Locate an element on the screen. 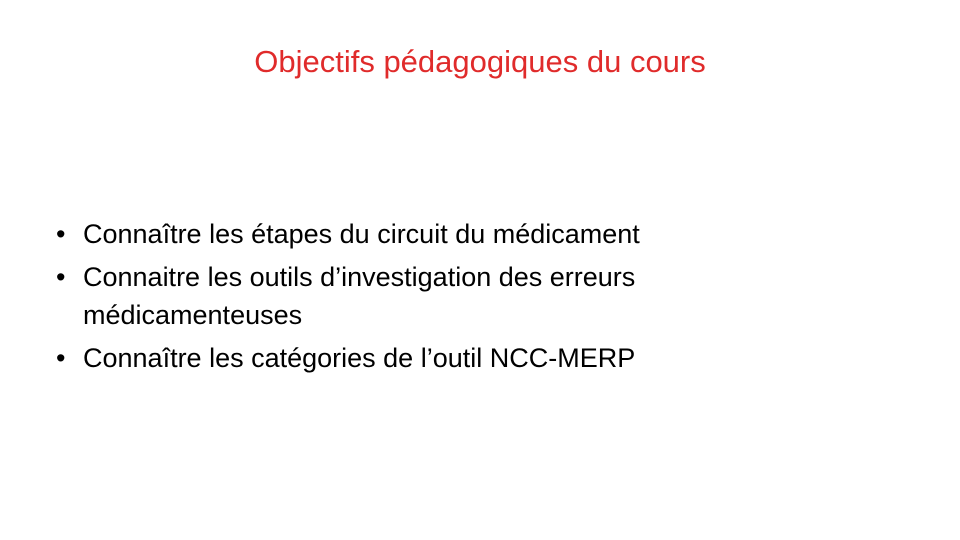 This screenshot has height=540, width=960. slide-title: Objectifs pédagogiques du cours is located at coordinates (480, 61).